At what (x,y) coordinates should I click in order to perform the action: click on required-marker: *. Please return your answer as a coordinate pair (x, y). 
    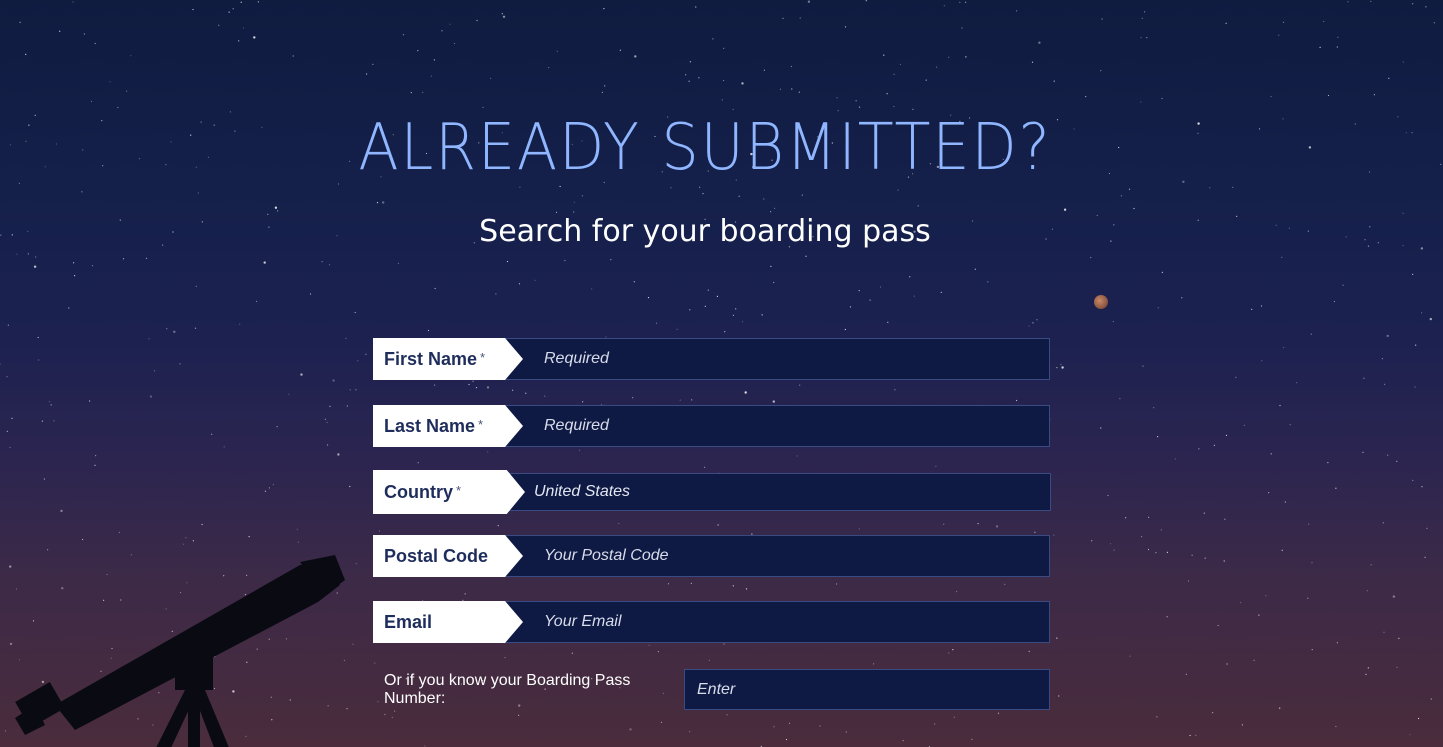
    Looking at the image, I should click on (481, 424).